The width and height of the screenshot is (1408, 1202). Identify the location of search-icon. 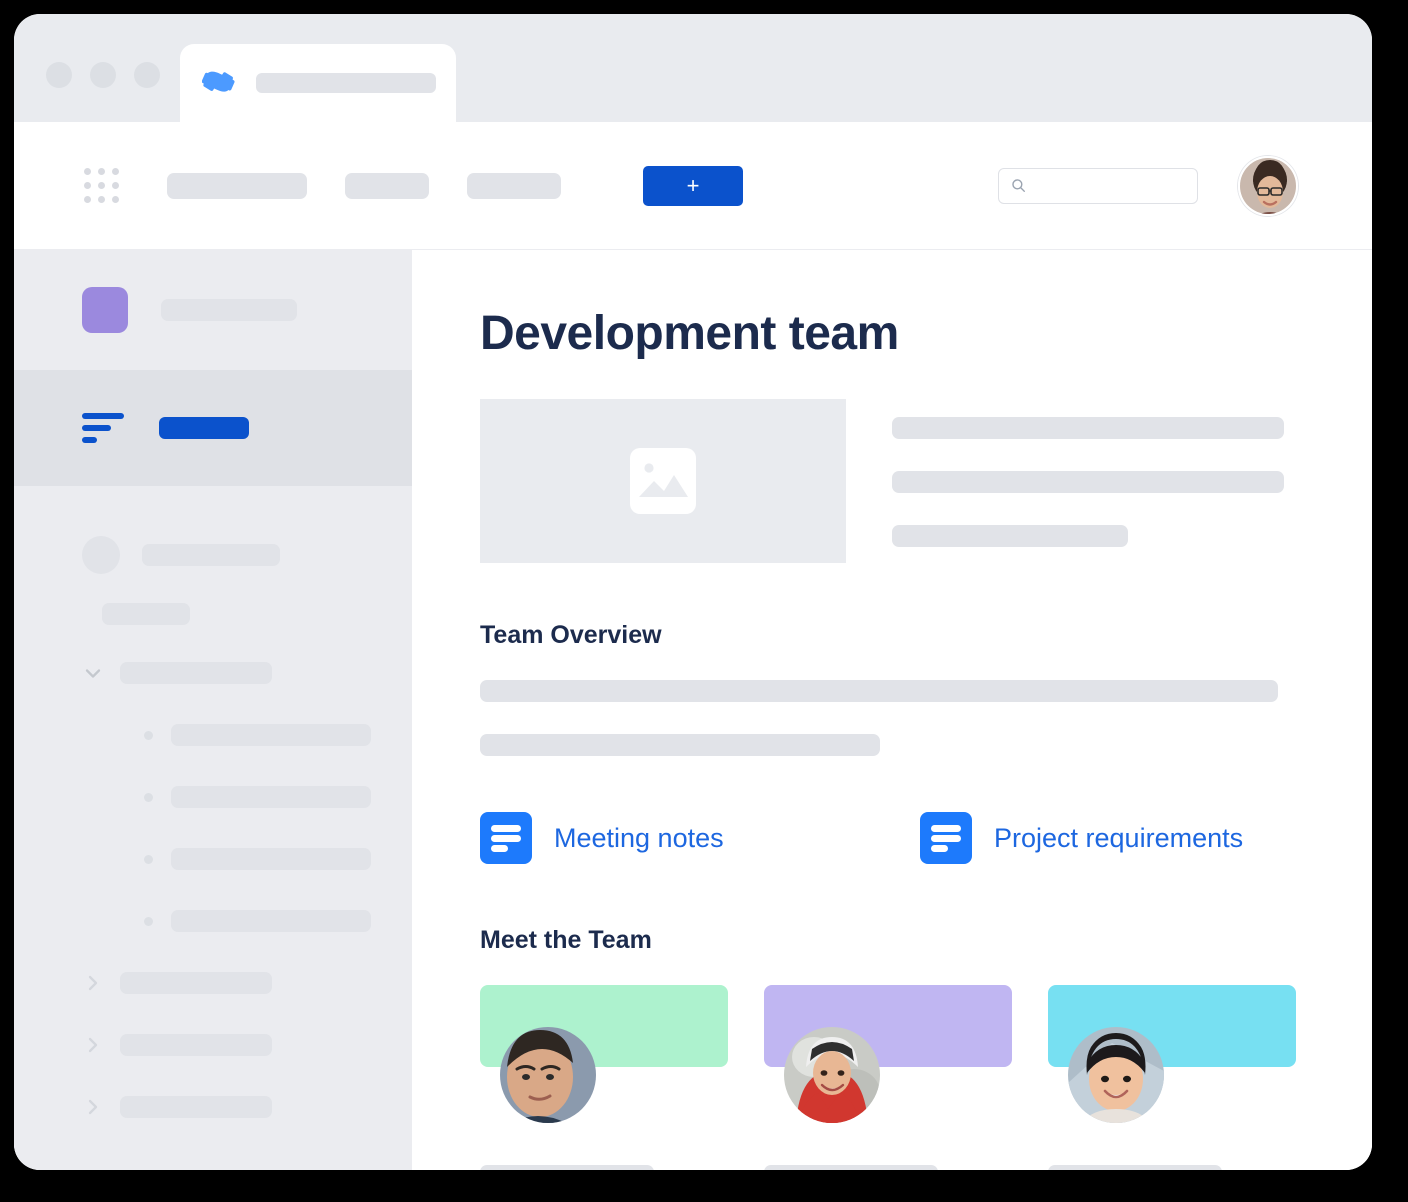
(1019, 186).